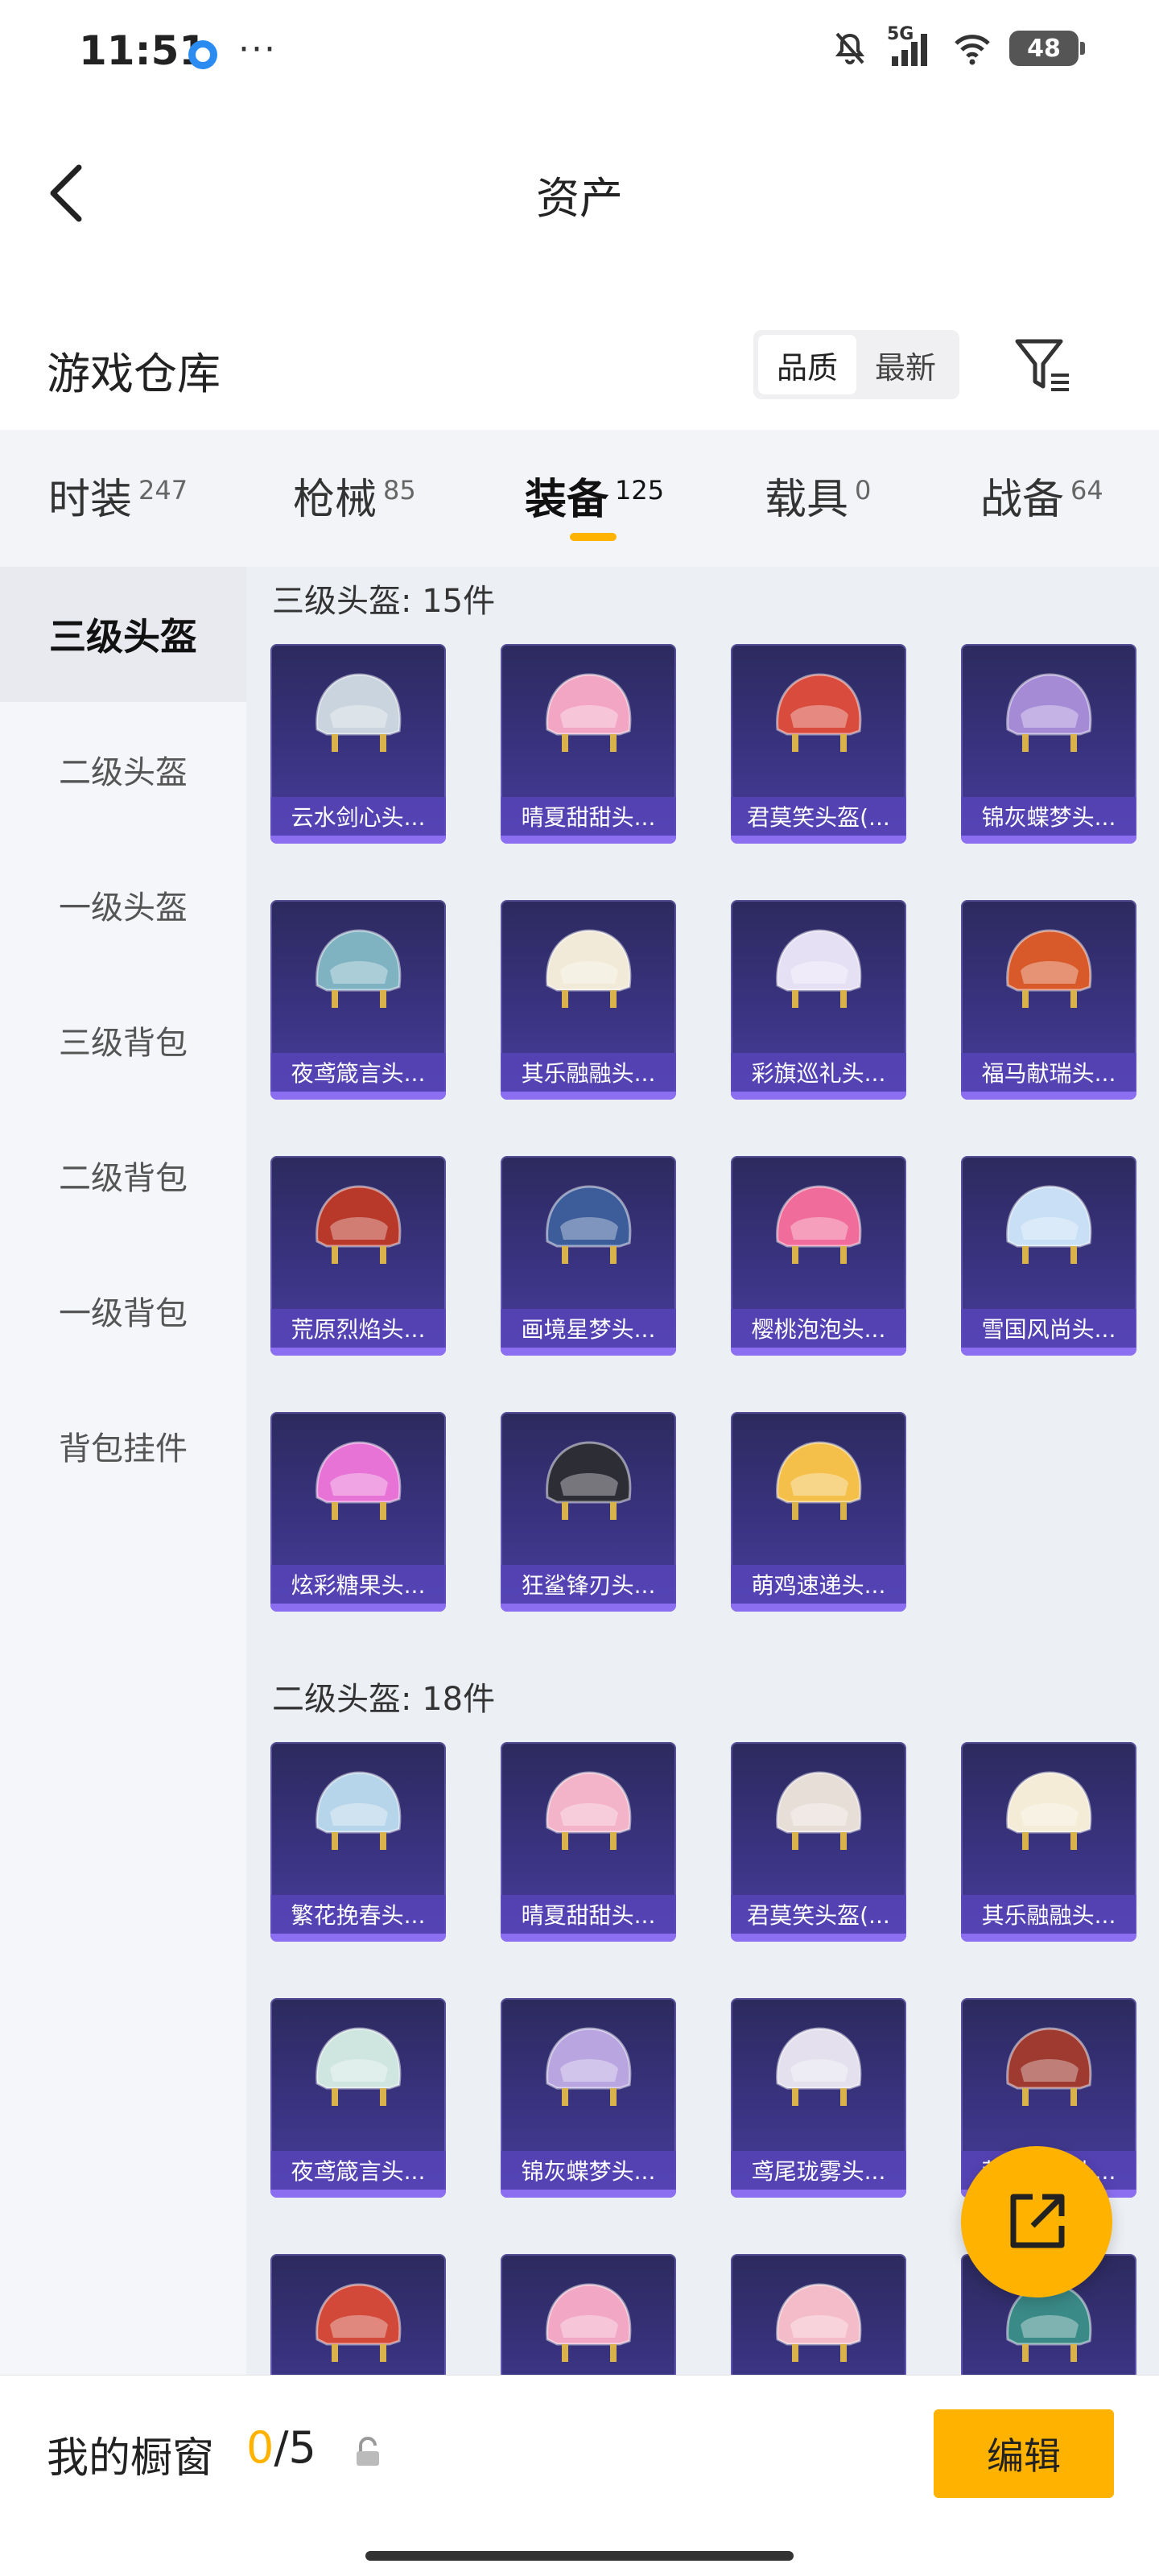  What do you see at coordinates (123, 1445) in the screenshot?
I see `sidebar-item-backpack-charm: 背包挂件` at bounding box center [123, 1445].